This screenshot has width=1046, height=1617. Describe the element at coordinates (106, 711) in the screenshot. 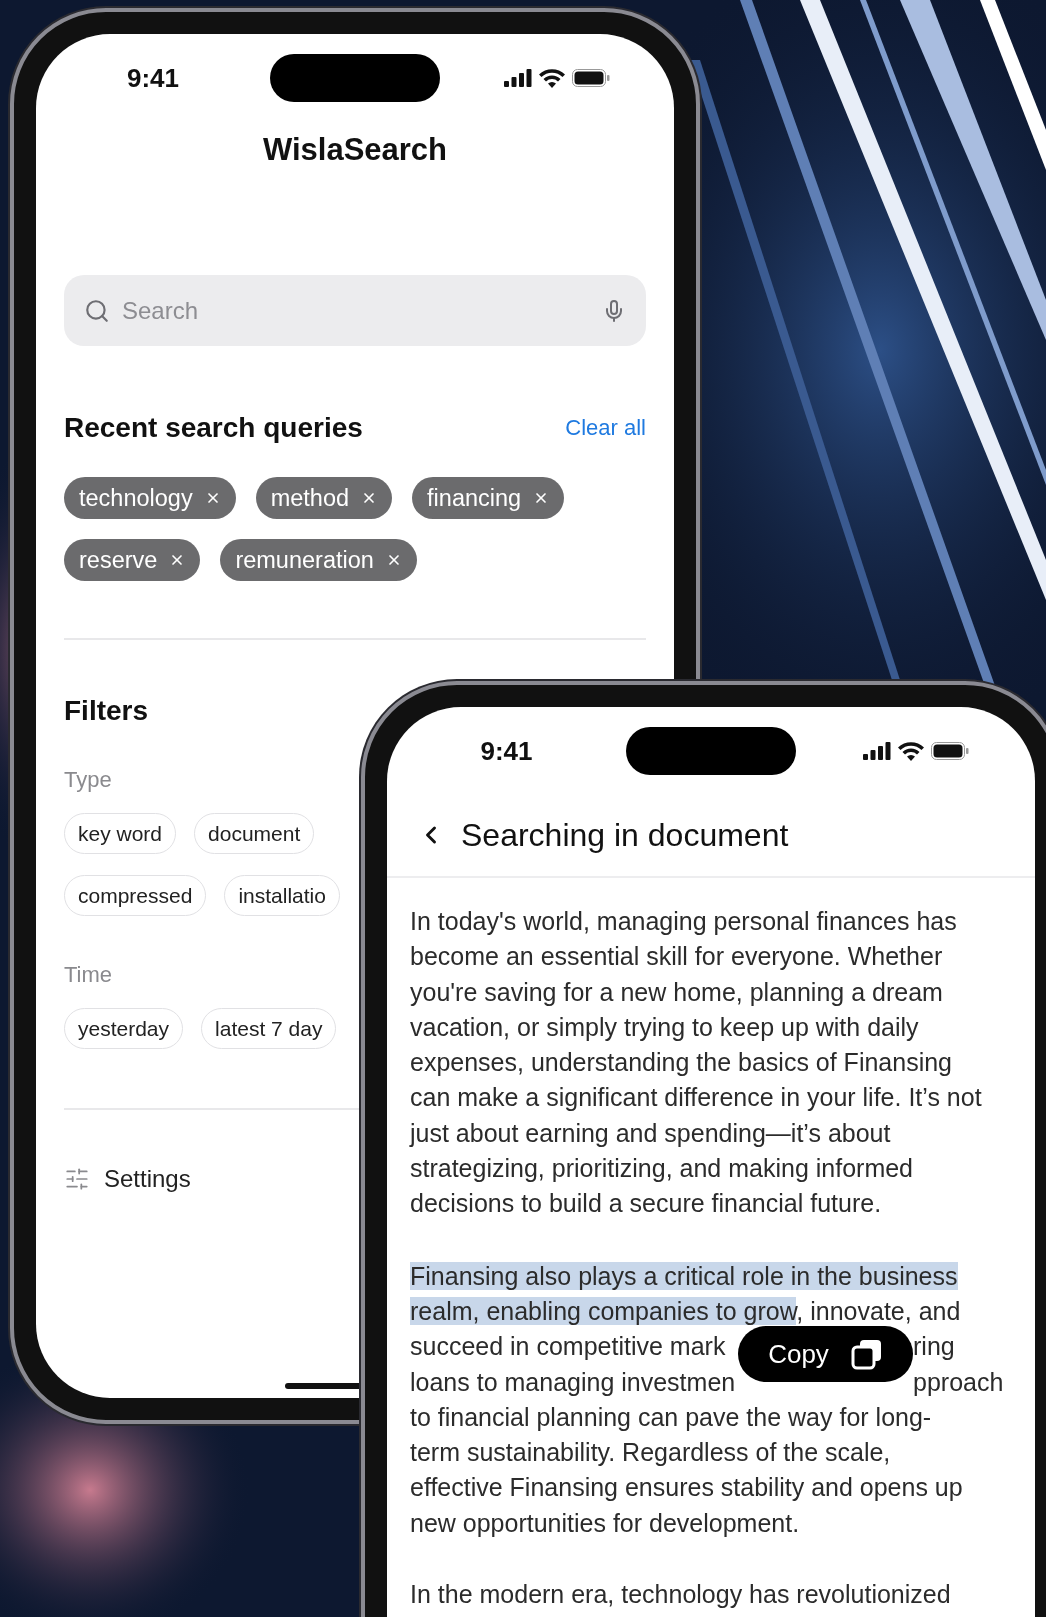

I see `section-heading: Filters` at that location.